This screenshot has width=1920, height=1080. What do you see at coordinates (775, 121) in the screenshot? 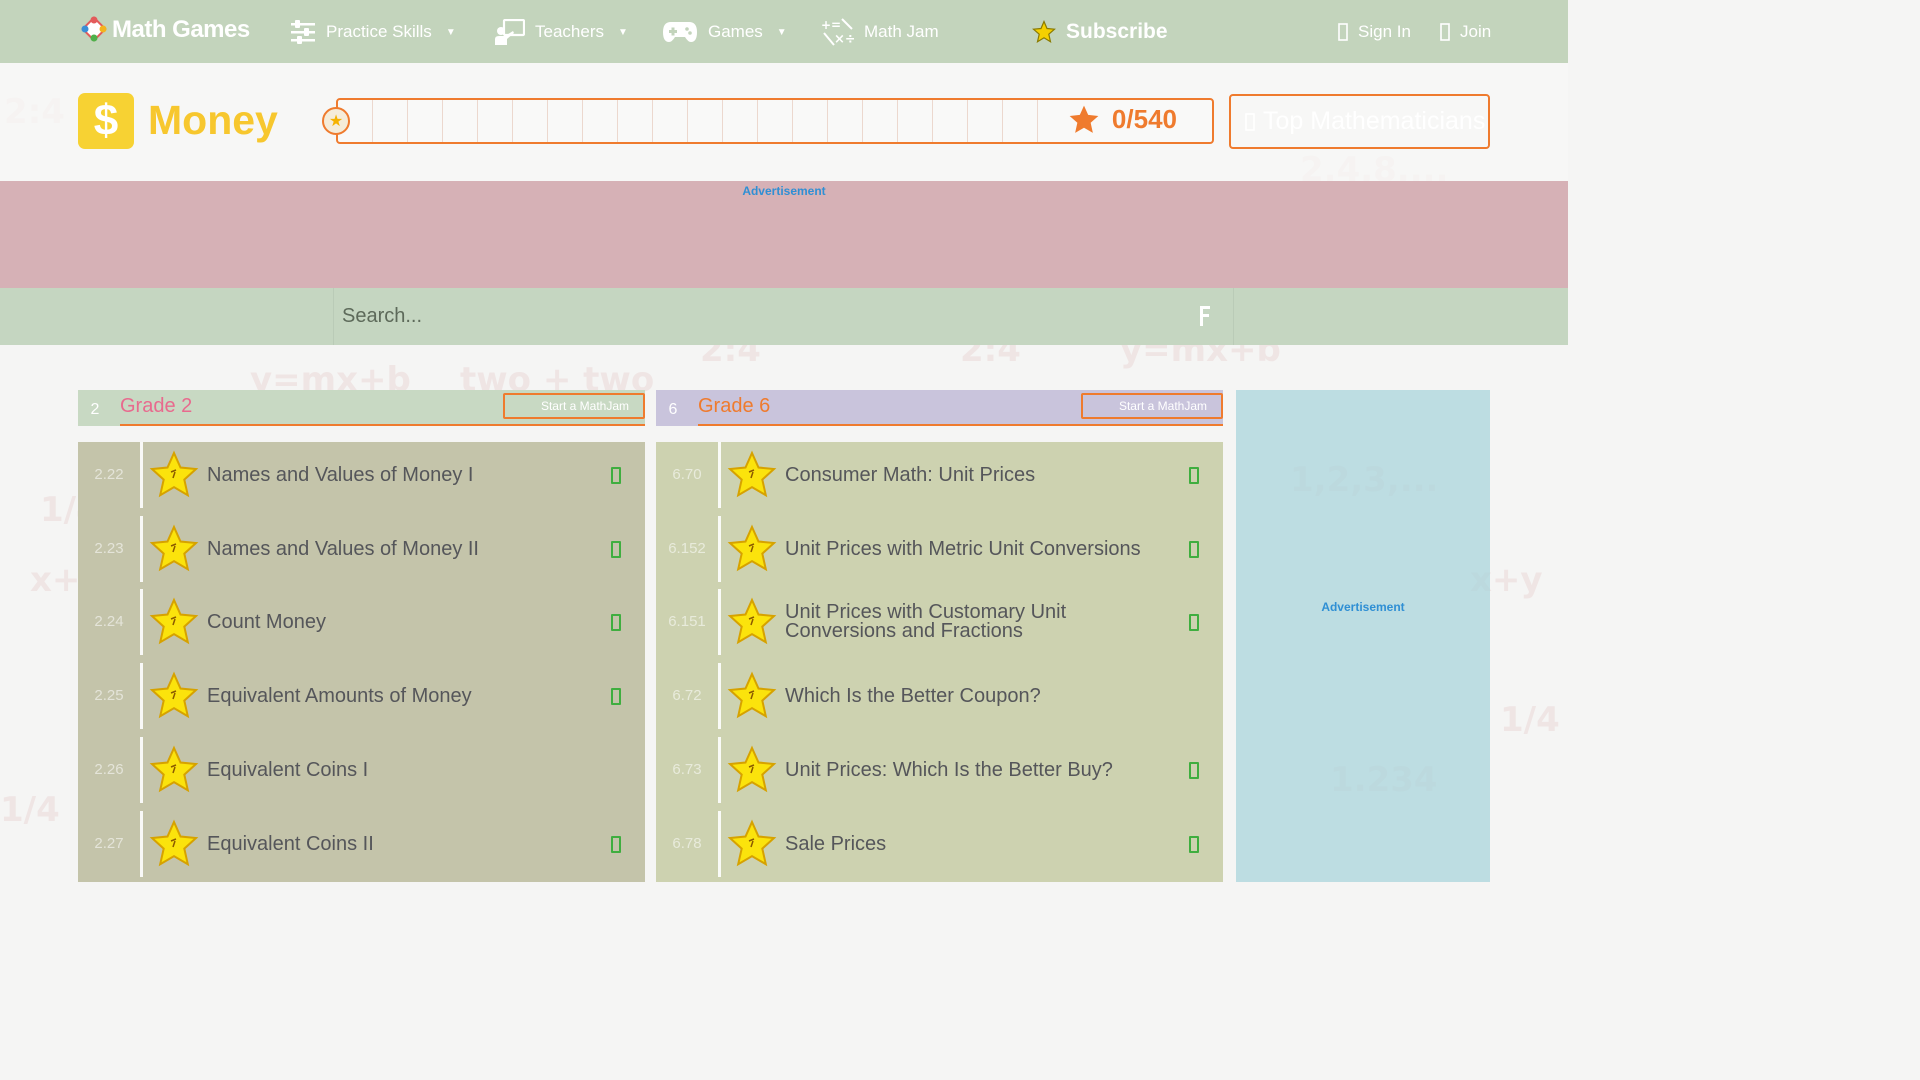
I see `skill-progress-bar: 0/540` at bounding box center [775, 121].